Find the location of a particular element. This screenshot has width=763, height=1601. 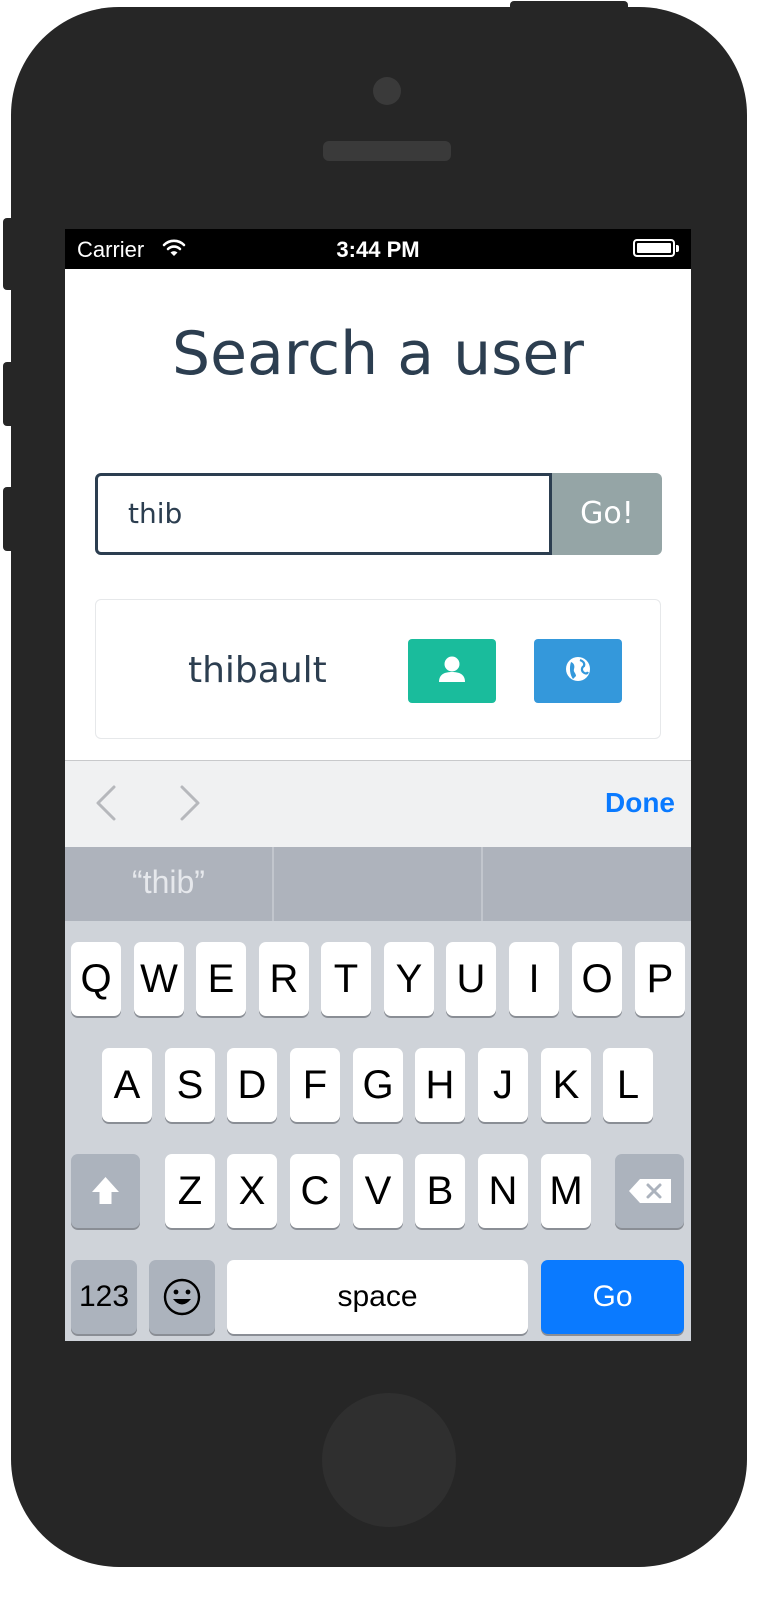

predictive-suggestions-bar: “thib” is located at coordinates (378, 884).